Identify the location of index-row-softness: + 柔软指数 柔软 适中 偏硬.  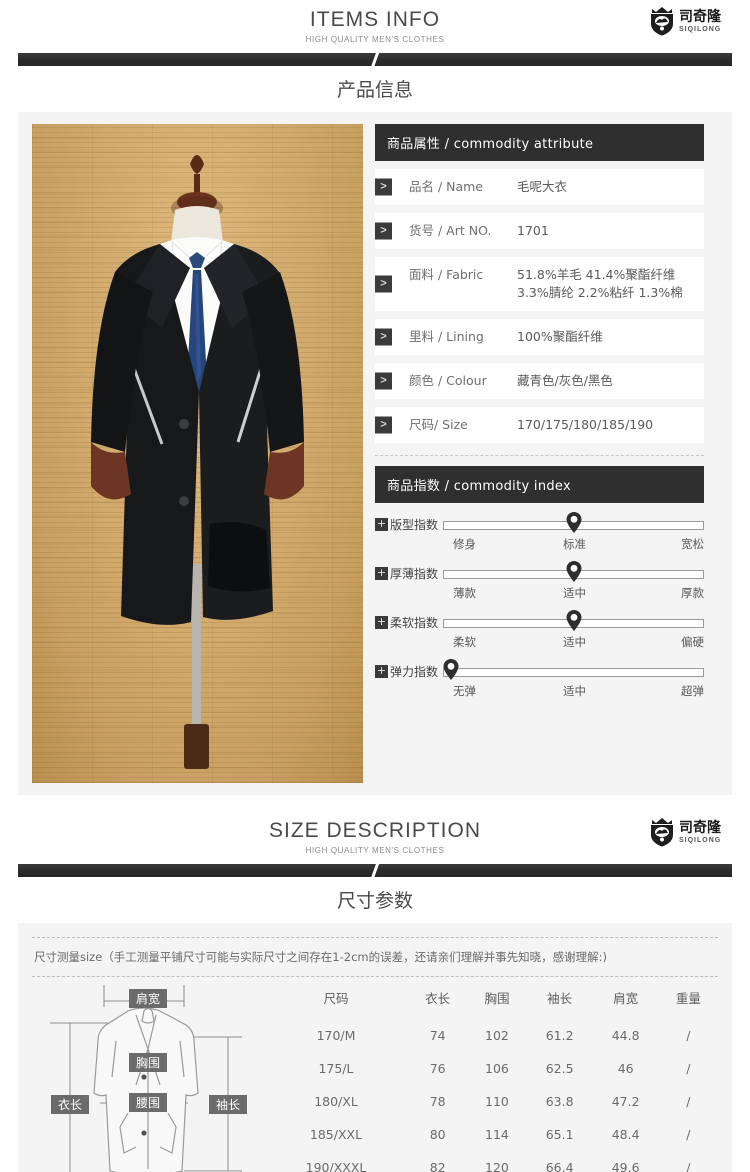
(539, 629).